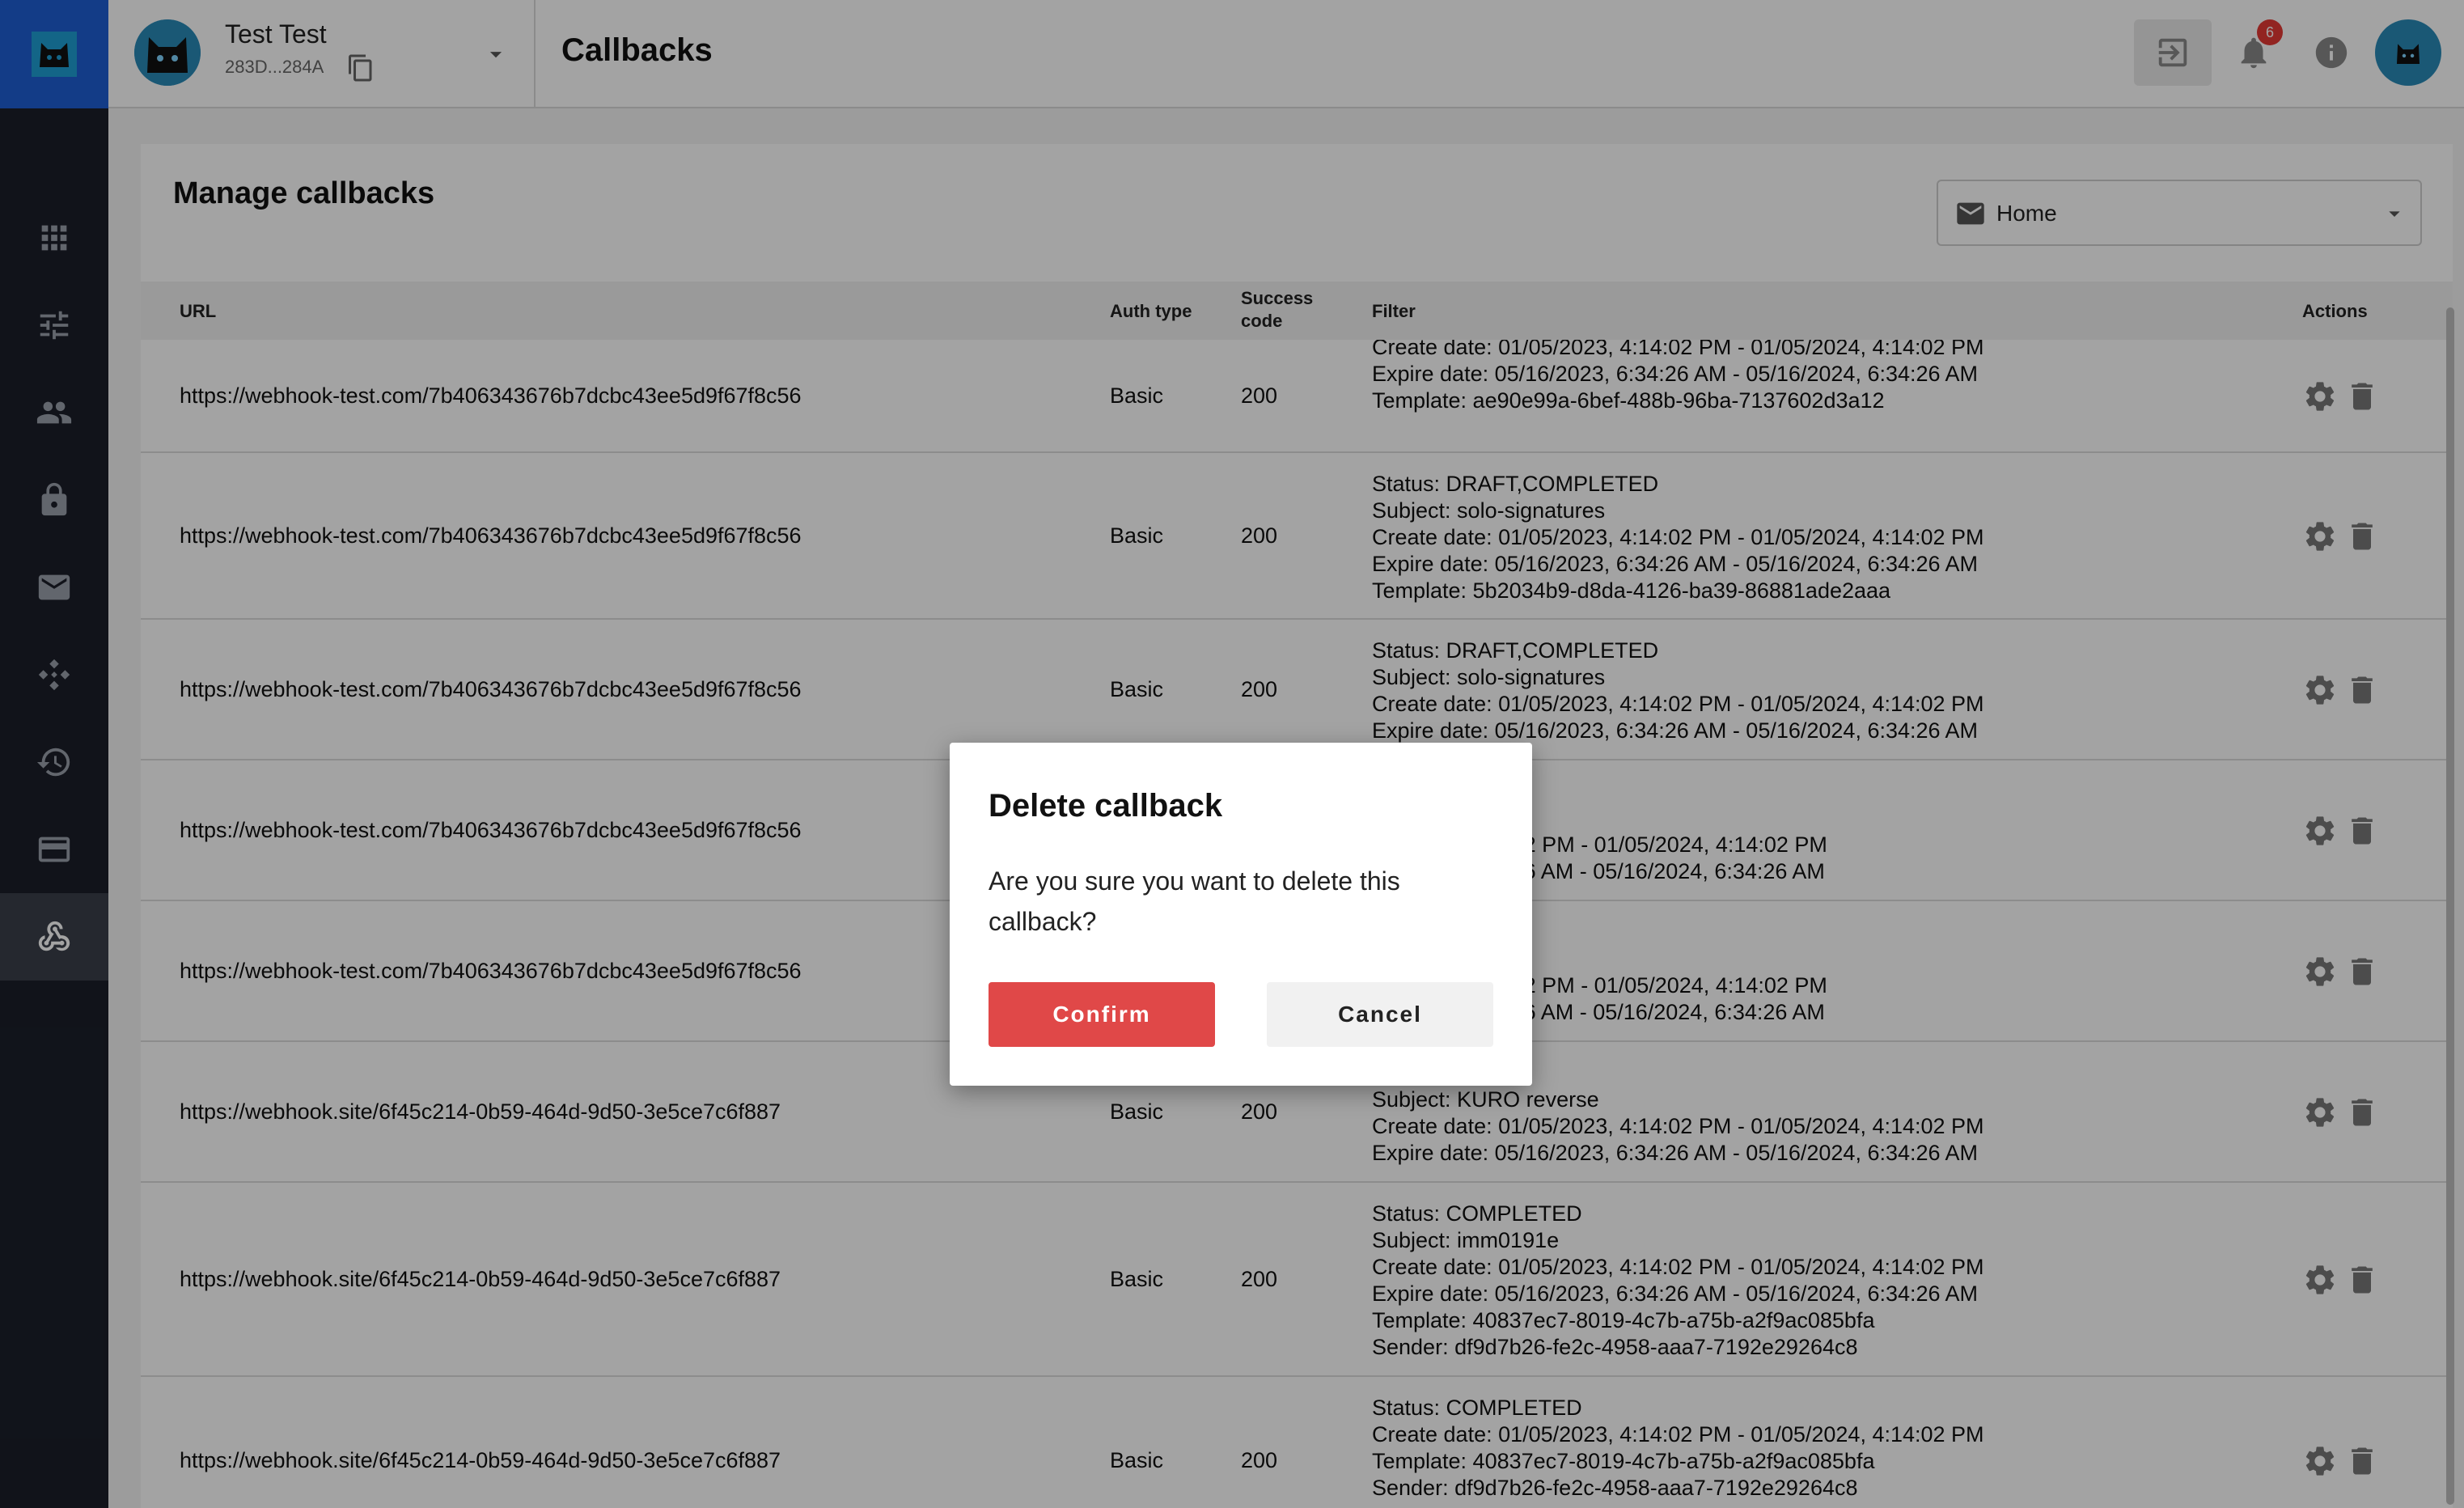  Describe the element at coordinates (1380, 1014) in the screenshot. I see `cancel-button: Cancel` at that location.